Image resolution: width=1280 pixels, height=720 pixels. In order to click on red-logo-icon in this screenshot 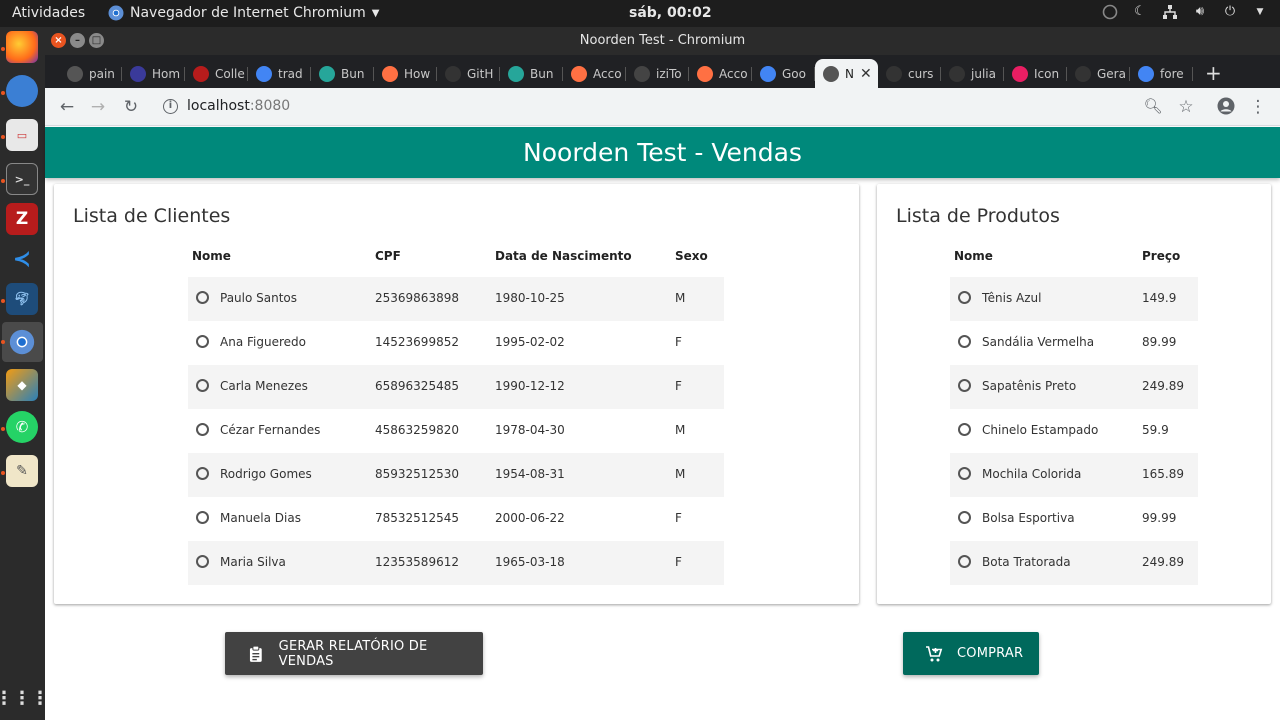, I will do `click(201, 73)`.